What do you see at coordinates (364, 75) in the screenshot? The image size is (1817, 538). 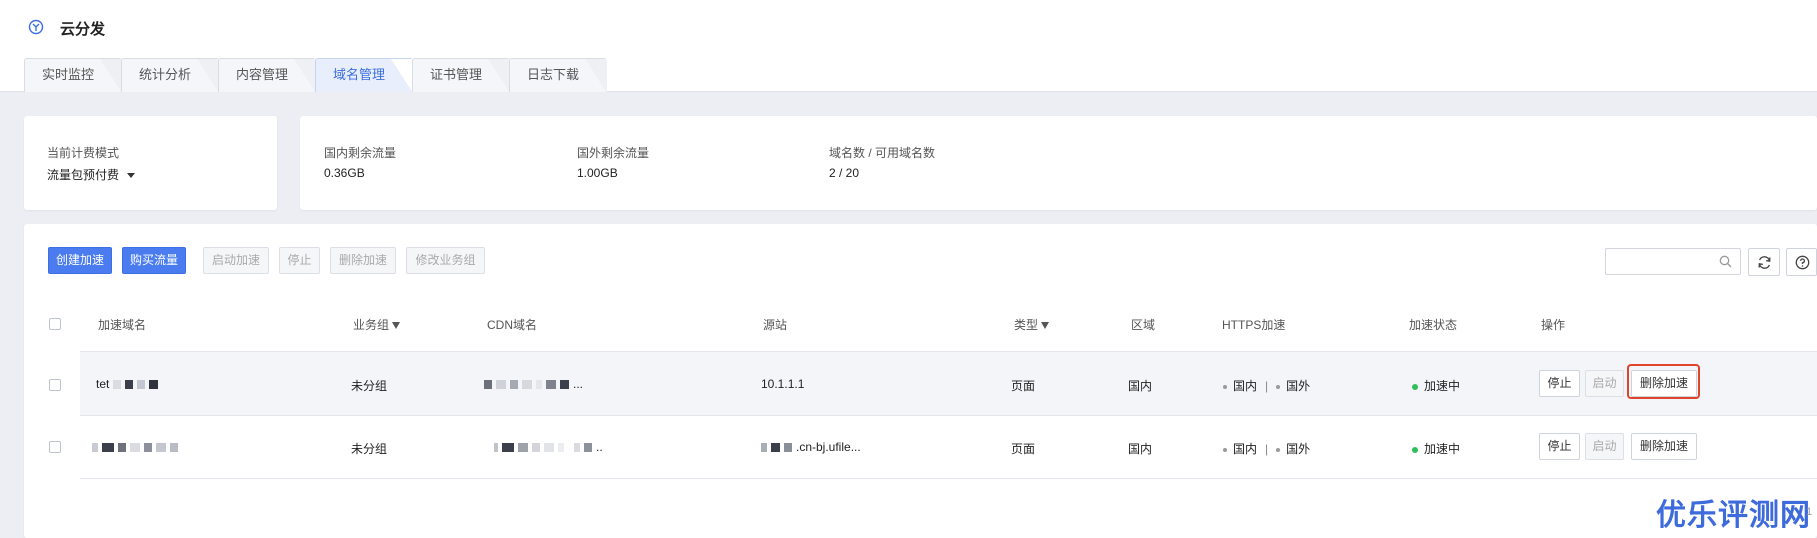 I see `tab-domain-management: 域名管理` at bounding box center [364, 75].